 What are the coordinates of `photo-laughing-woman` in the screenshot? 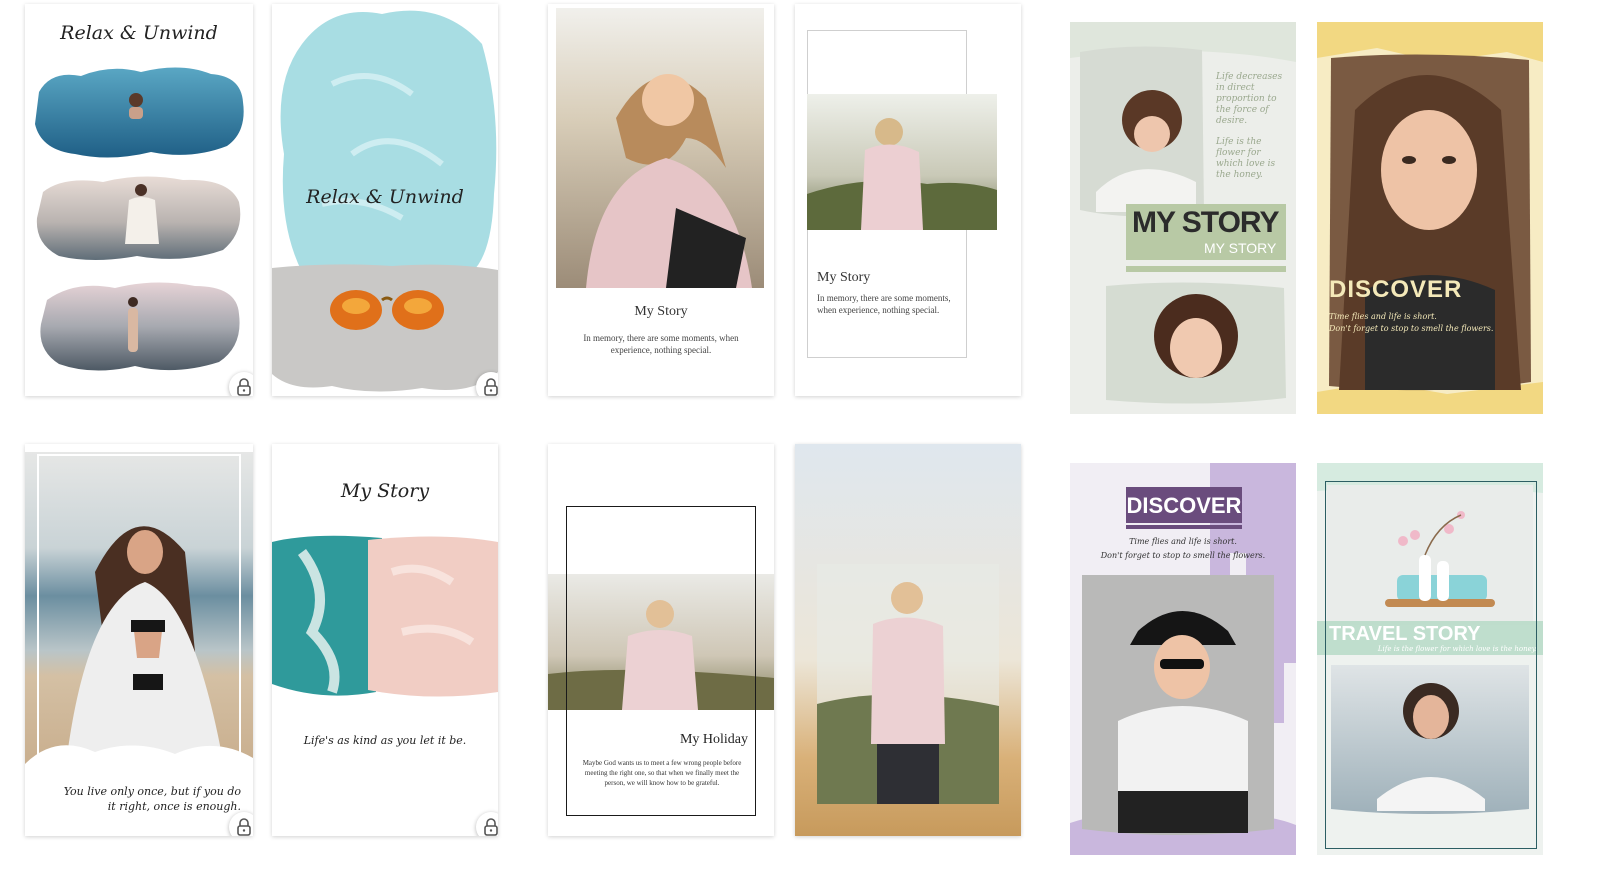 It's located at (660, 148).